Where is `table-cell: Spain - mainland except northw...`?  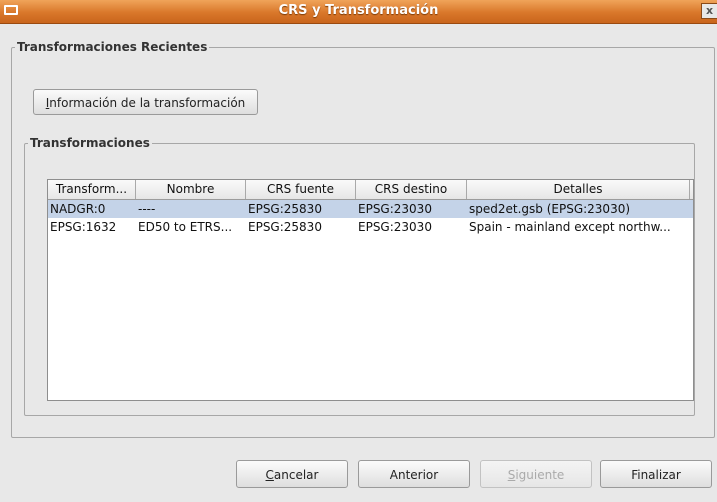
table-cell: Spain - mainland except northw... is located at coordinates (570, 227).